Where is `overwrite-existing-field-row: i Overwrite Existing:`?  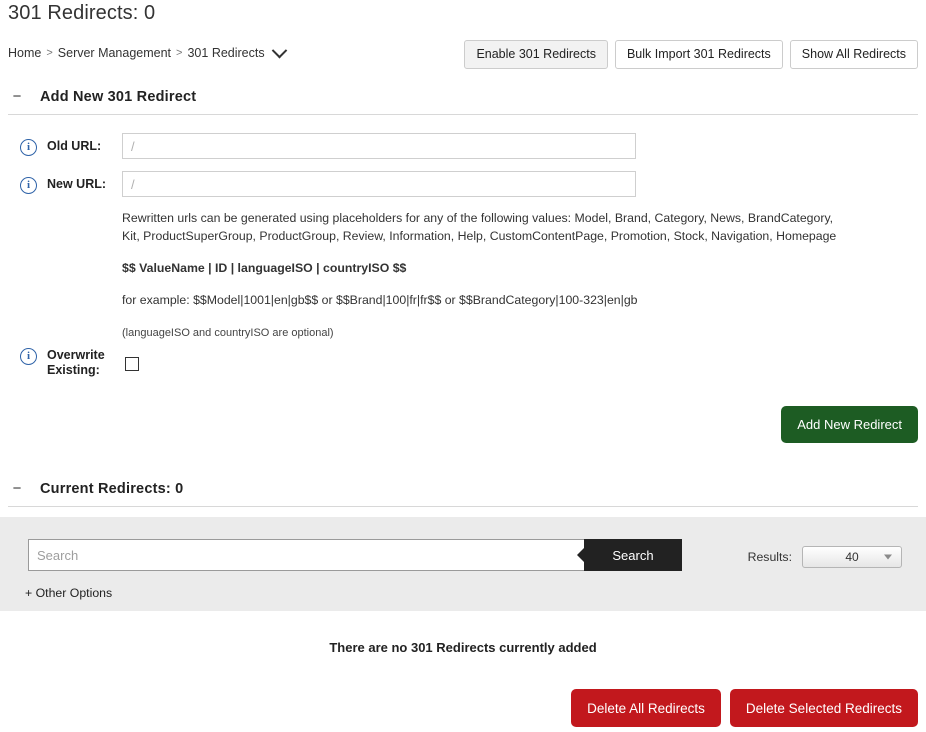
overwrite-existing-field-row: i Overwrite Existing: is located at coordinates (67, 363).